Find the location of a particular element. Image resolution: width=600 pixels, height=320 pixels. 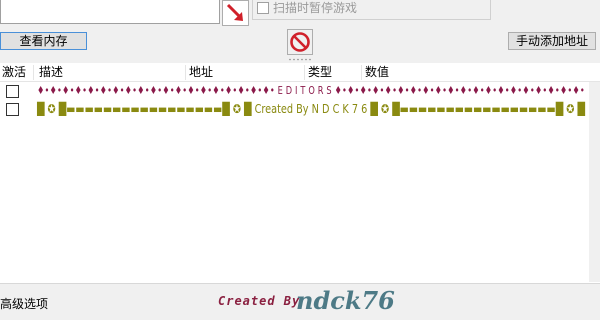

column-header-value: 数值 is located at coordinates (377, 72).